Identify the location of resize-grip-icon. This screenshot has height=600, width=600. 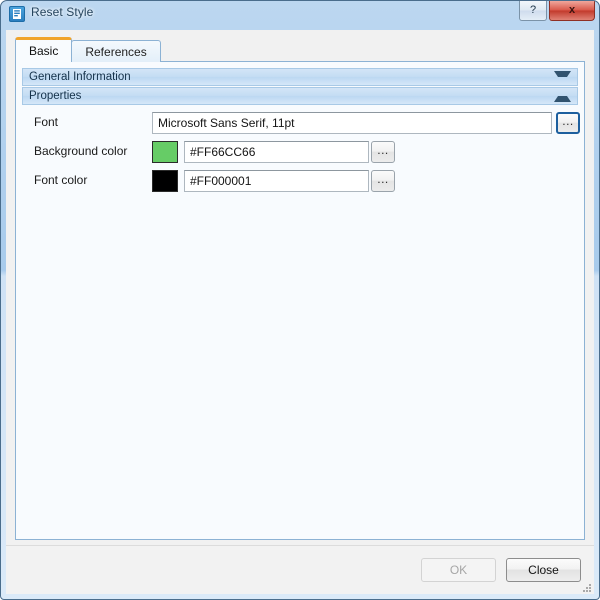
(585, 586).